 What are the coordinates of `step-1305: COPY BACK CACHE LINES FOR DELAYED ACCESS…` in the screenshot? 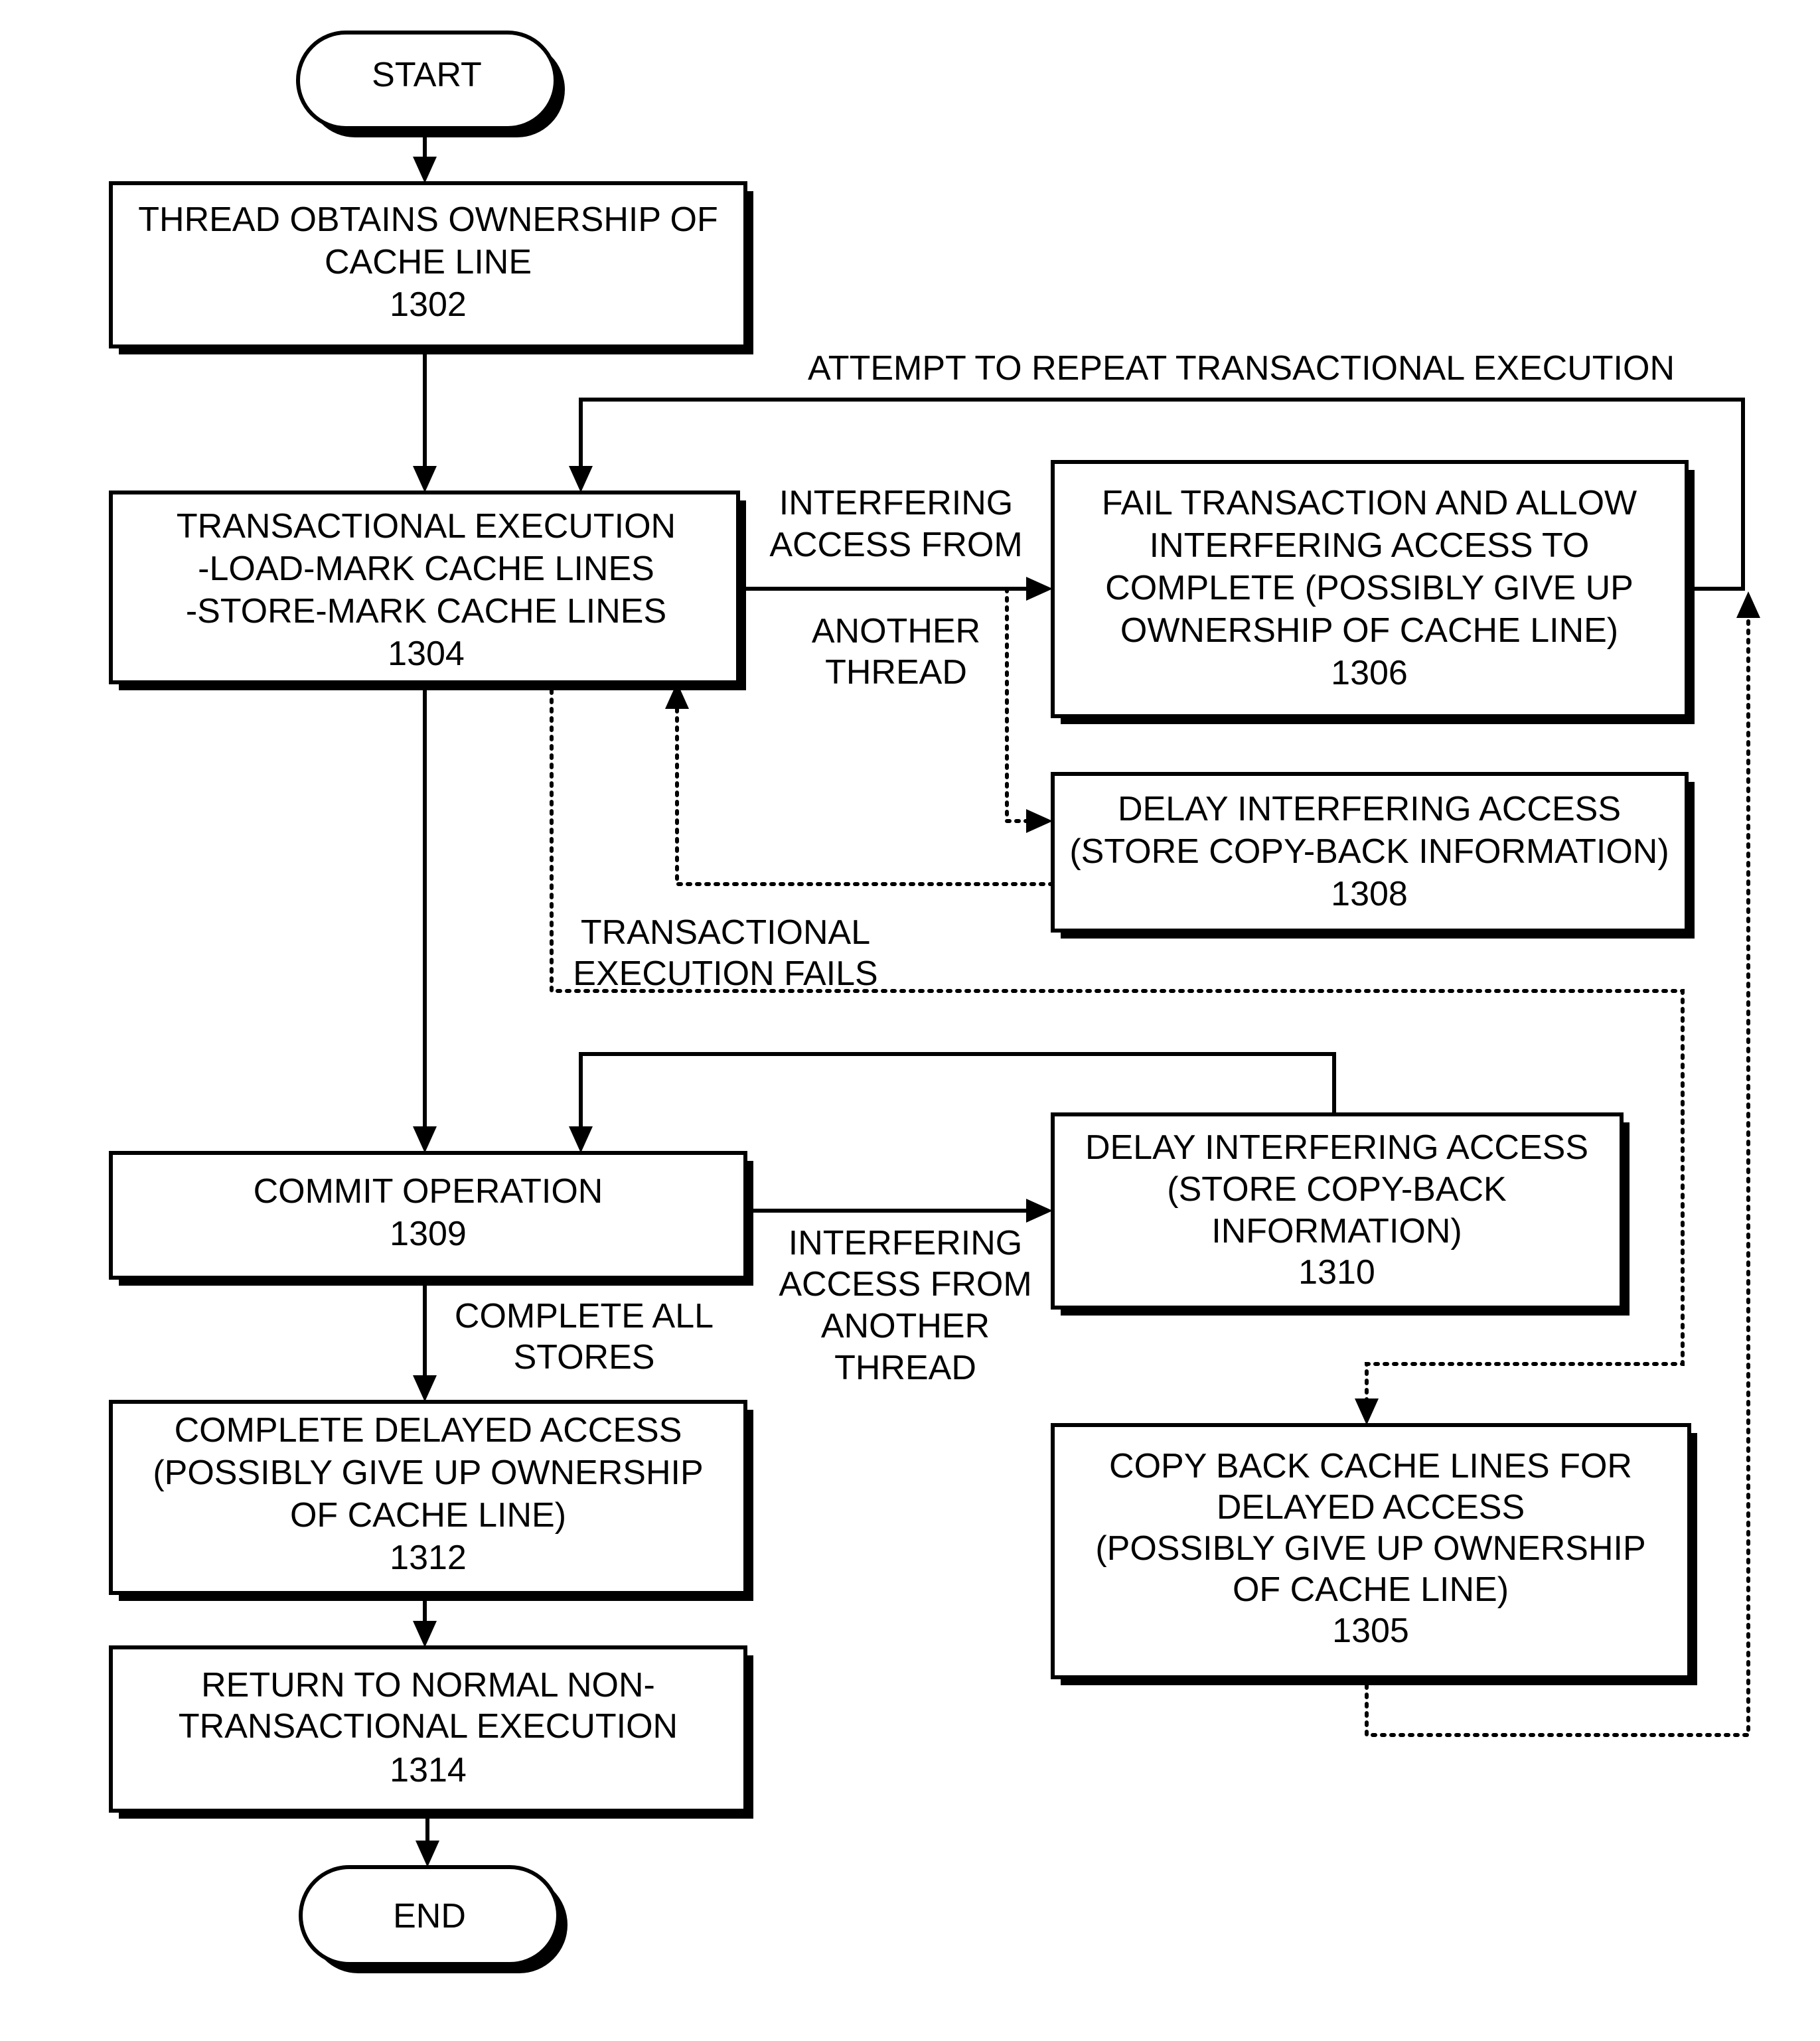 It's located at (1374, 1554).